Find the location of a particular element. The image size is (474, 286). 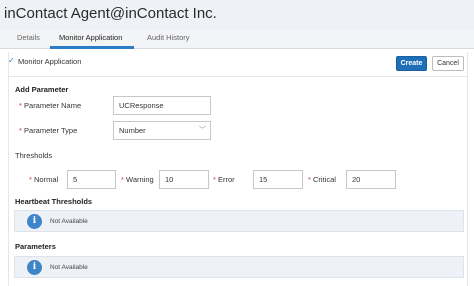

warning-label: * Warning is located at coordinates (137, 179).